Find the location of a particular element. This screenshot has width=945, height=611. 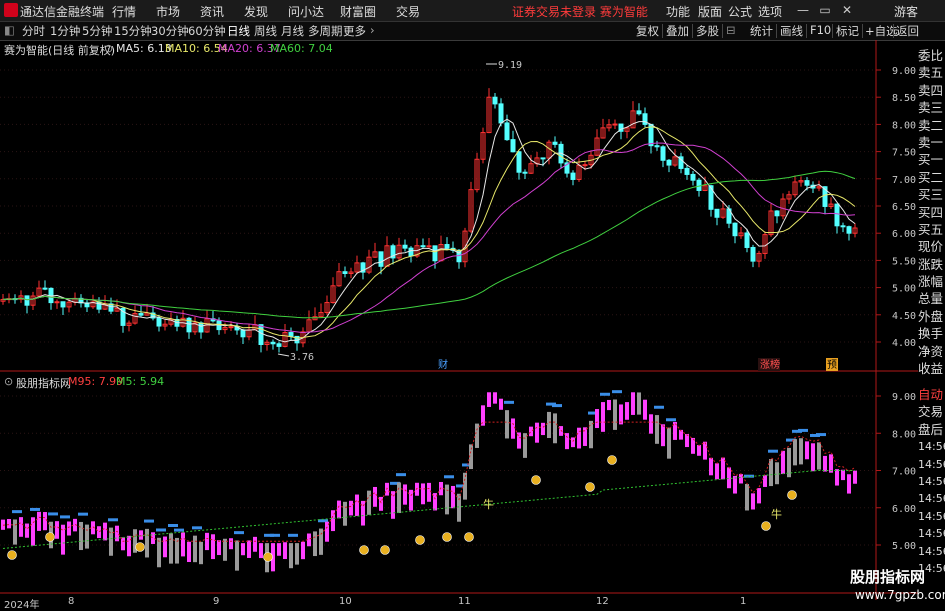

event-tag-yu: 预 is located at coordinates (832, 365).